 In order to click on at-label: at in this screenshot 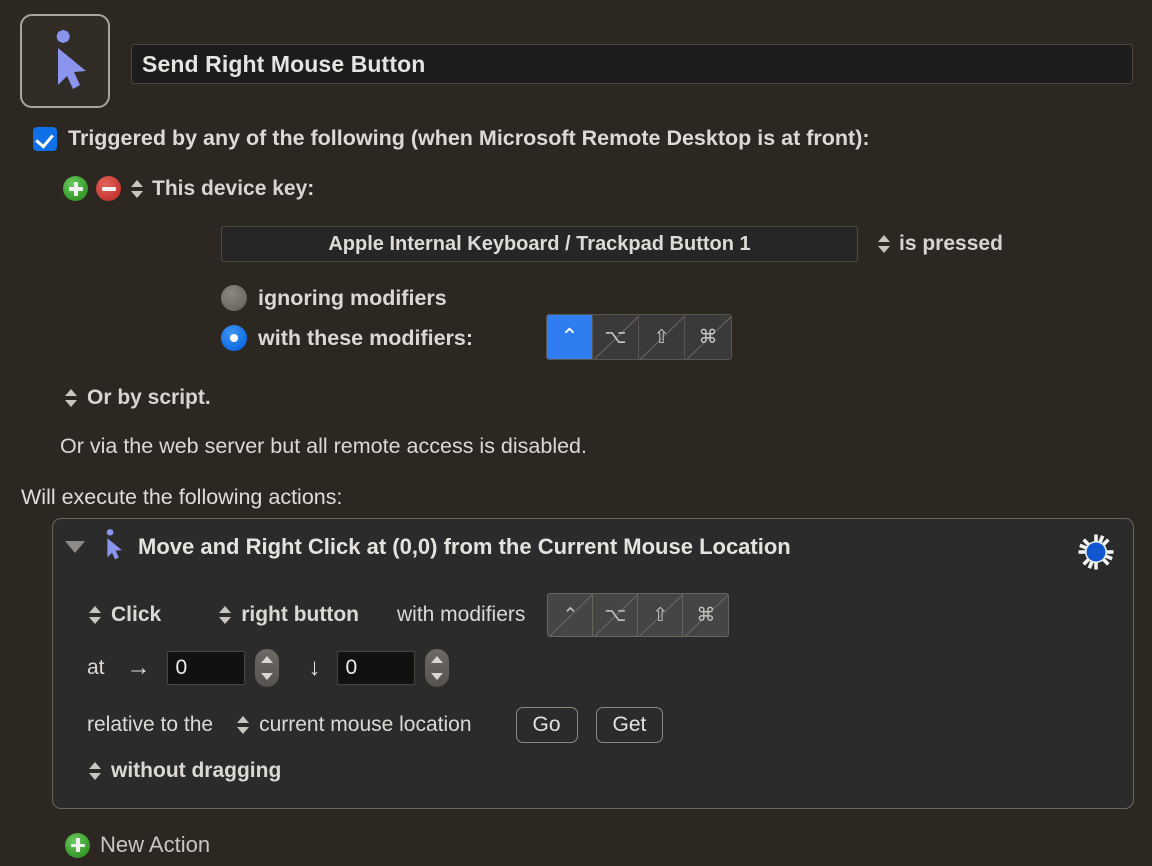, I will do `click(96, 667)`.